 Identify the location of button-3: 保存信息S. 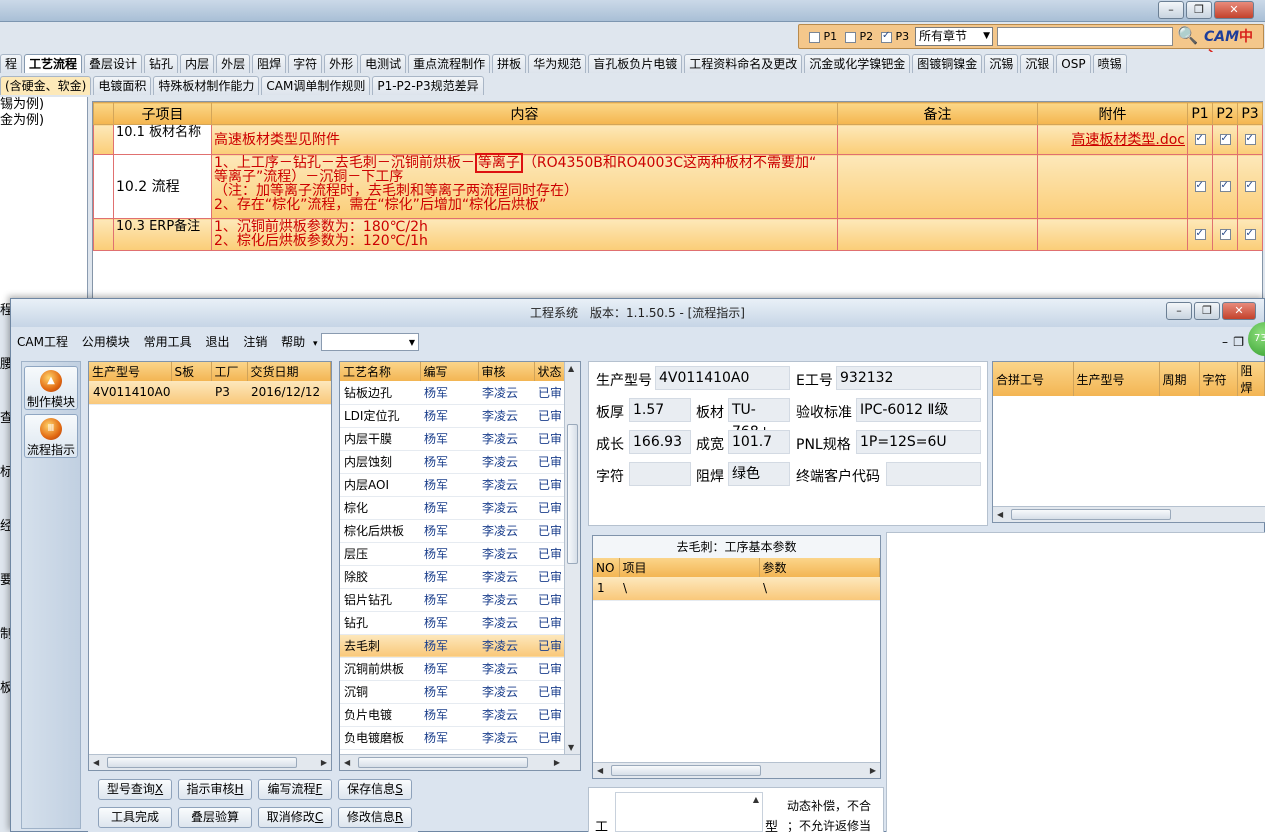
(375, 789).